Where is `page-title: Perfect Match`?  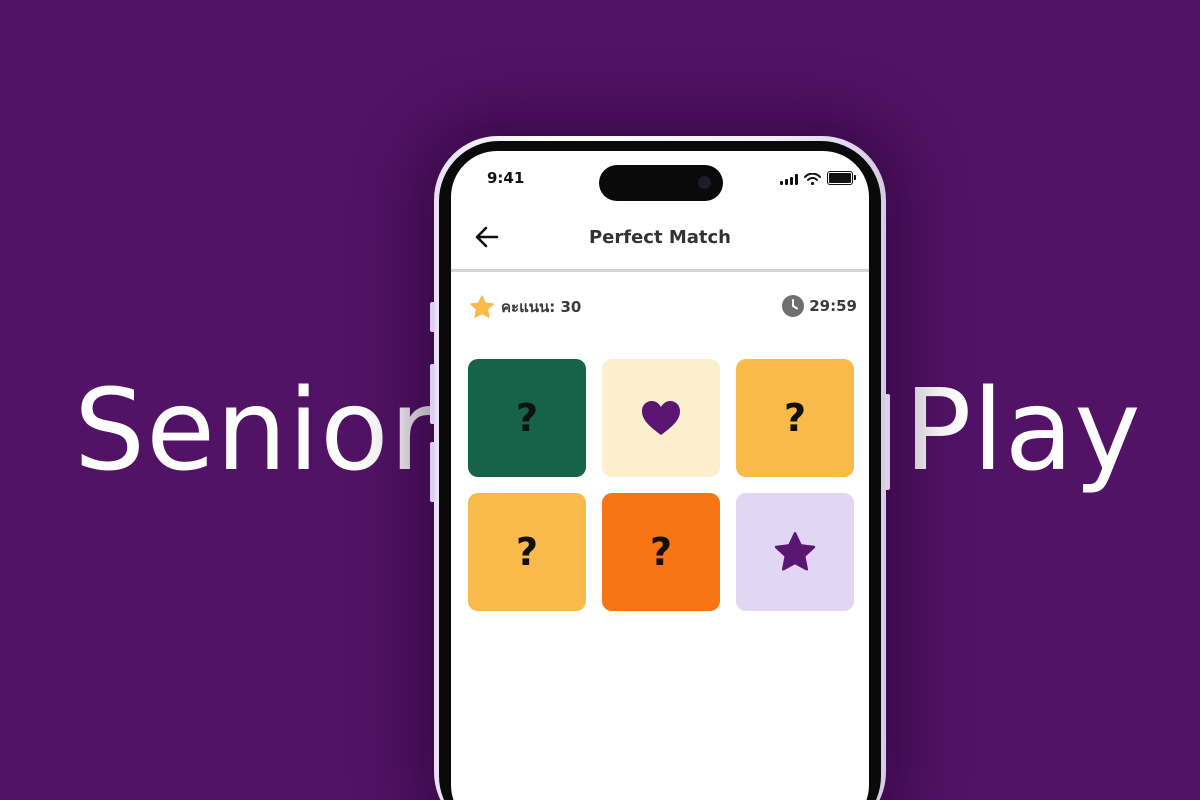
page-title: Perfect Match is located at coordinates (659, 237).